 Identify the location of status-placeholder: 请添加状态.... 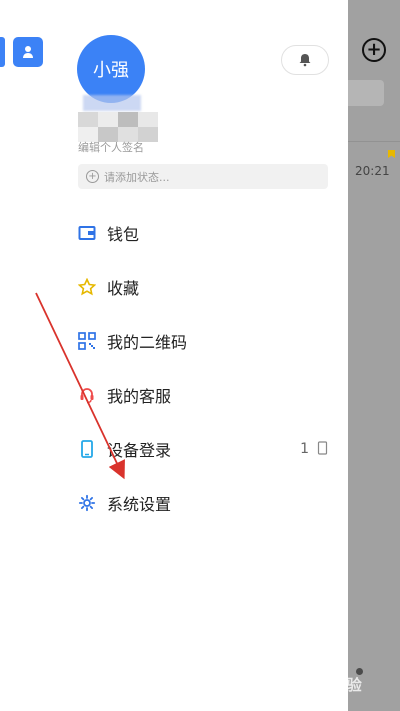
(137, 177).